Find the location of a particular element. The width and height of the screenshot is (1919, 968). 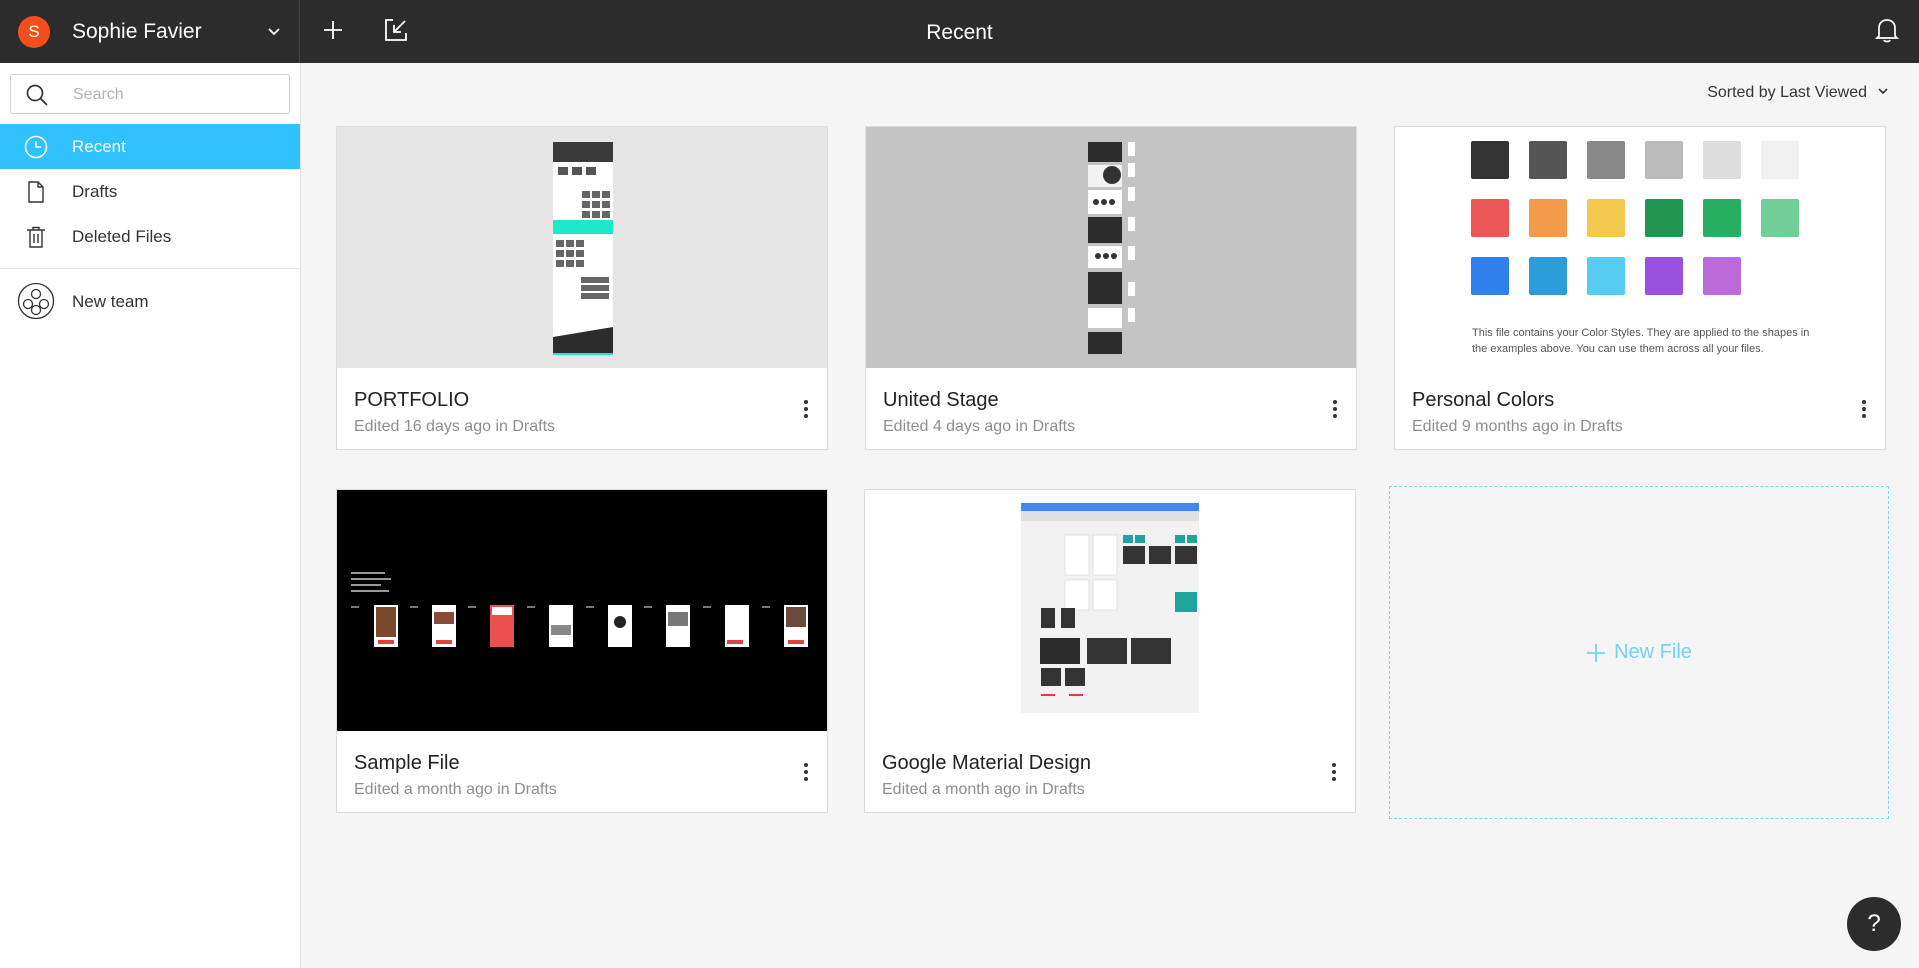

new-file-tile: New File is located at coordinates (1639, 652).